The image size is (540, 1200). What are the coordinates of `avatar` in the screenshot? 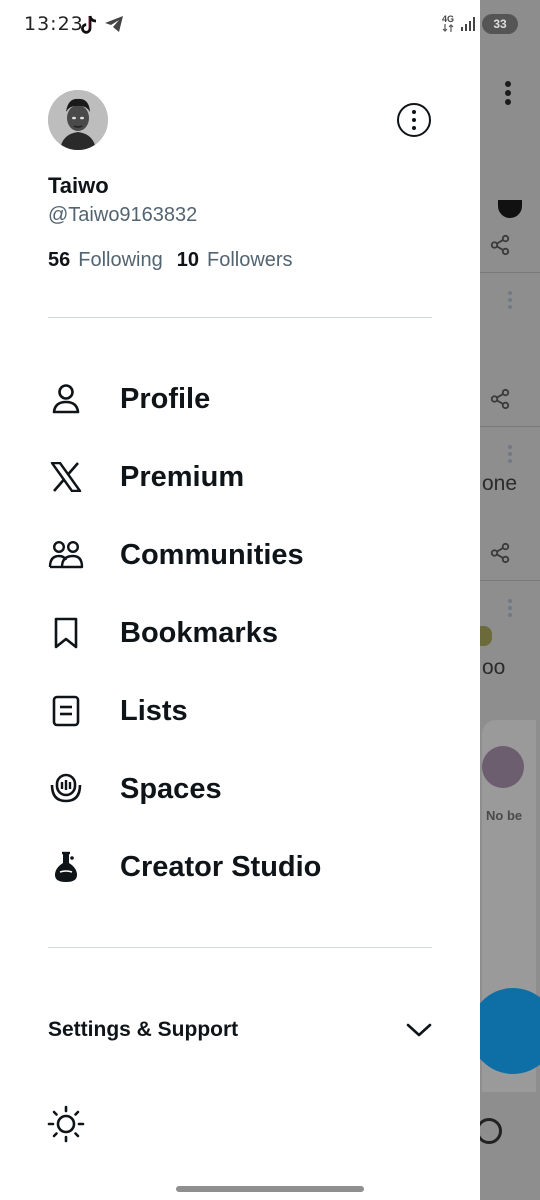 It's located at (78, 120).